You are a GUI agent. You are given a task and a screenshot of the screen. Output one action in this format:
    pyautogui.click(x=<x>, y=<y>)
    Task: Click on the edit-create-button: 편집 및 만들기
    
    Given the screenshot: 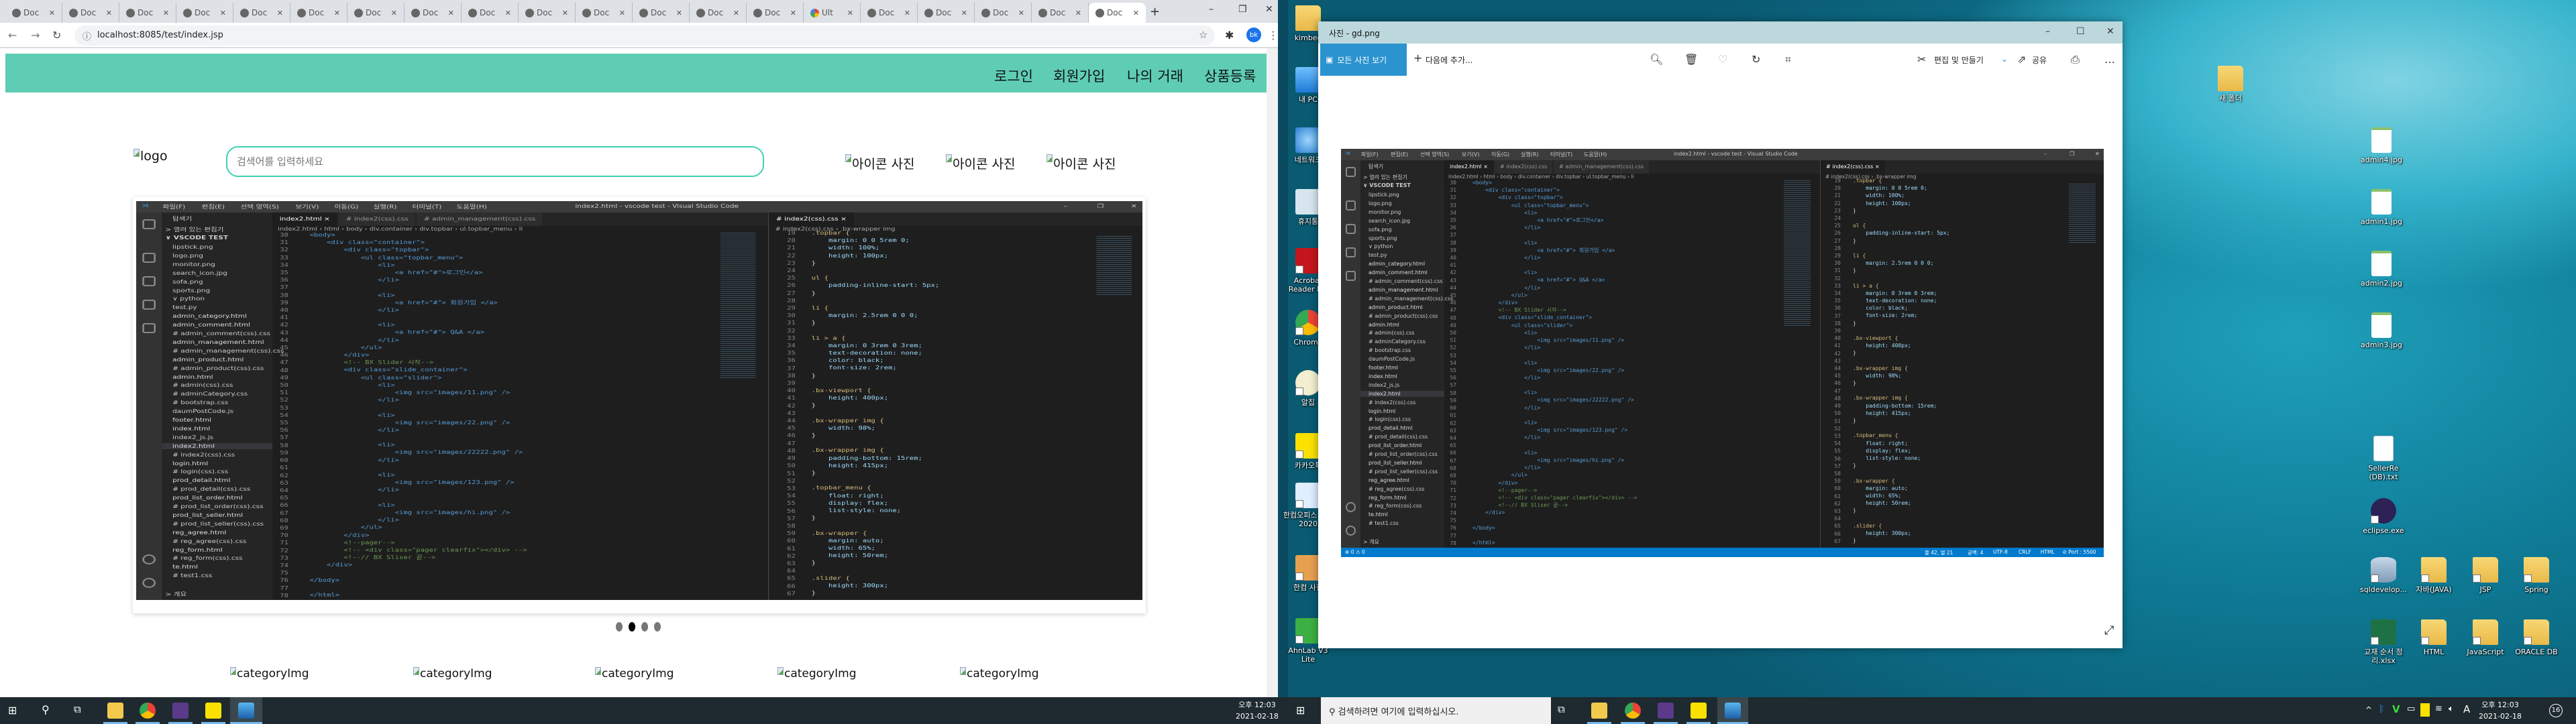 What is the action you would take?
    pyautogui.click(x=1959, y=60)
    